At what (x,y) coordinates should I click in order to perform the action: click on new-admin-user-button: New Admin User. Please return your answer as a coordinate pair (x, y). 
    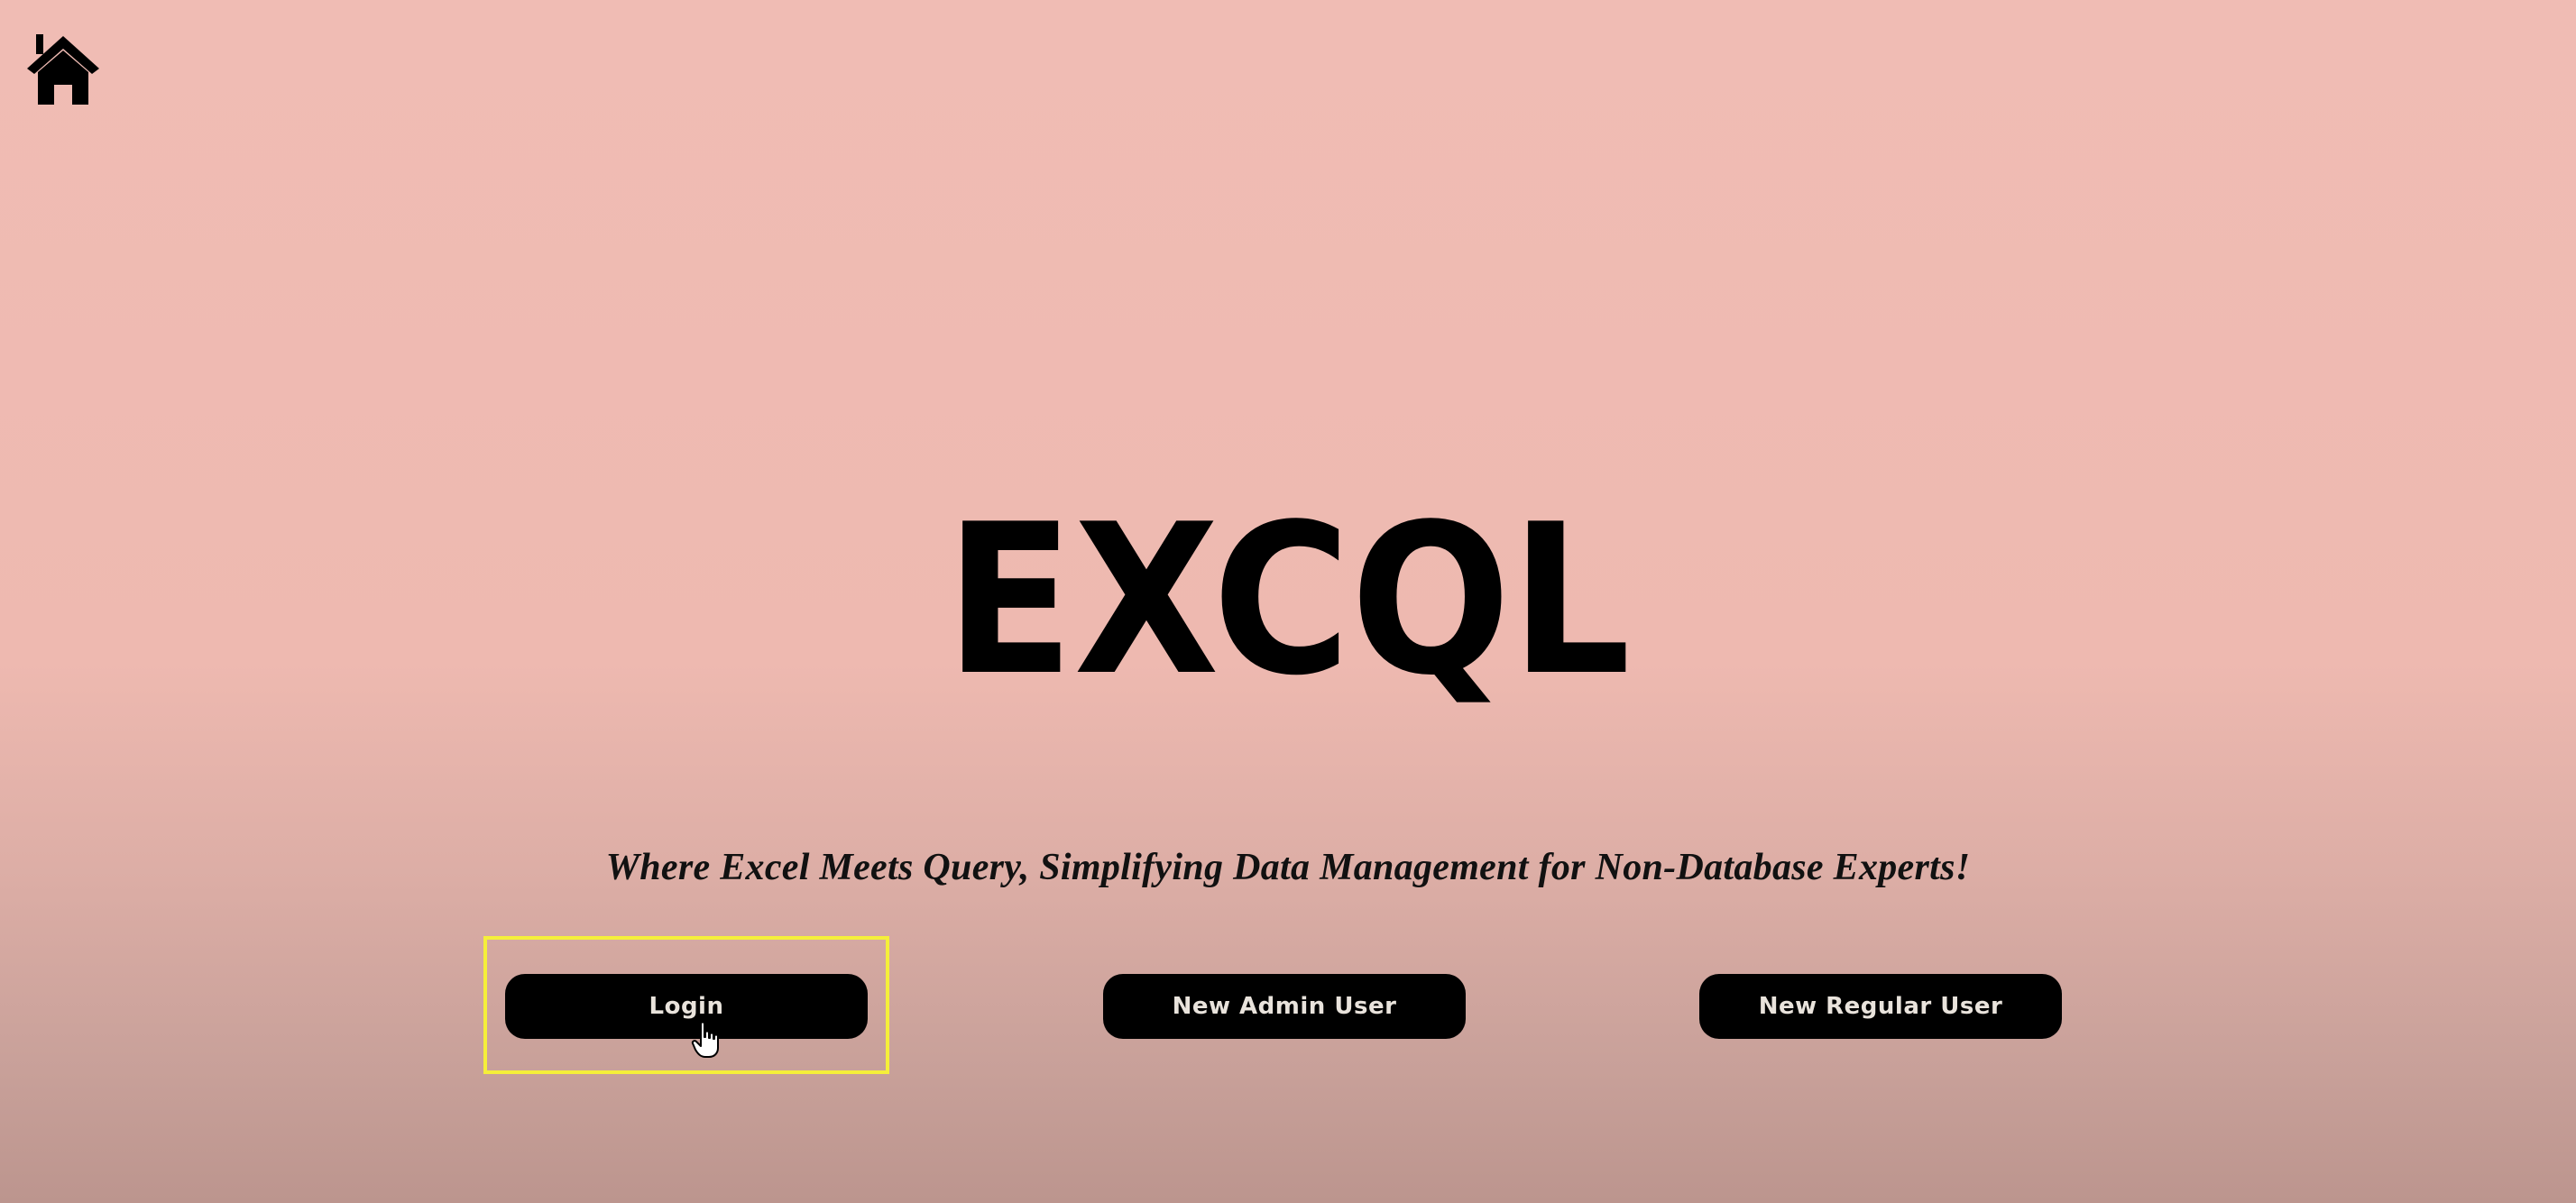
    Looking at the image, I should click on (1284, 1006).